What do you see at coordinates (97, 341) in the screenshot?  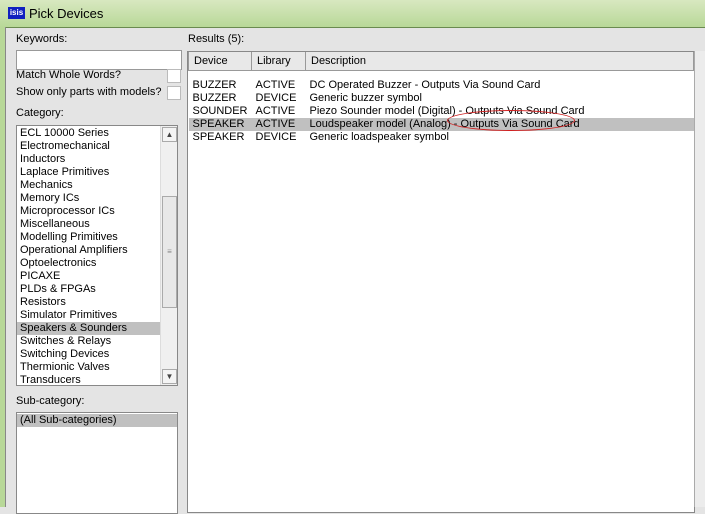 I see `category-item: Switches & Relays` at bounding box center [97, 341].